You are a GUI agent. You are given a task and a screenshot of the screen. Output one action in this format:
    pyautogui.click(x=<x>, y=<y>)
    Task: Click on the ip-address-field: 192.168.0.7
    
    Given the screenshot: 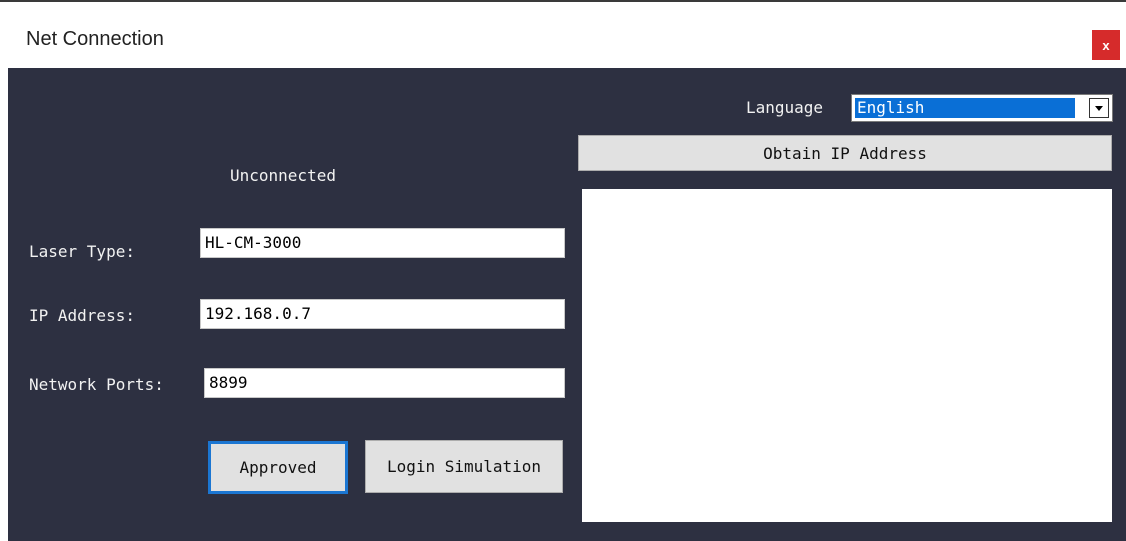 What is the action you would take?
    pyautogui.click(x=382, y=314)
    